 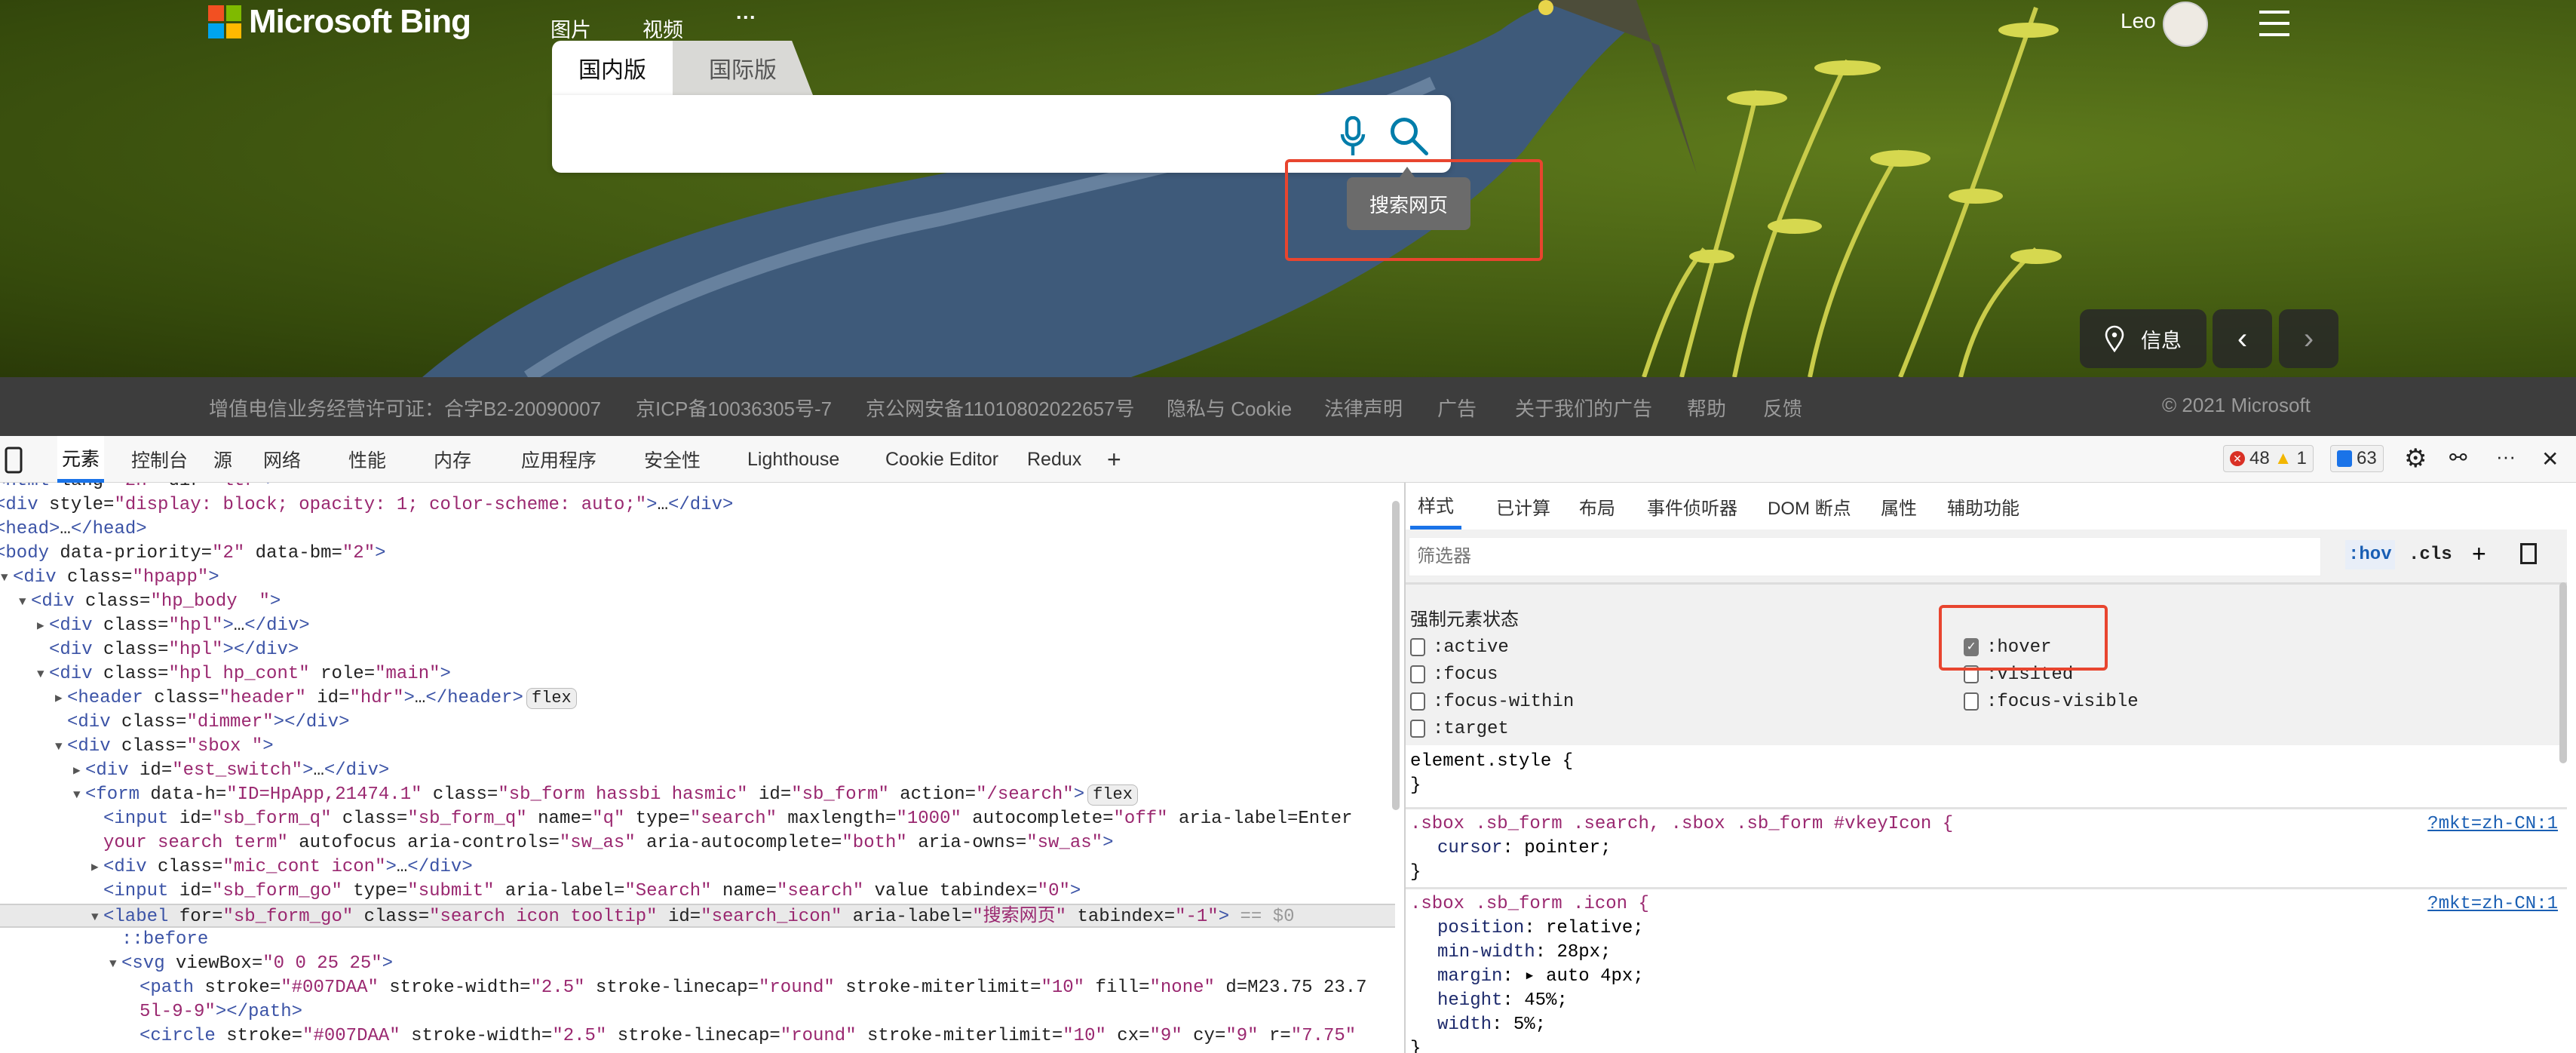 What do you see at coordinates (2274, 23) in the screenshot?
I see `hamburger-menu-icon` at bounding box center [2274, 23].